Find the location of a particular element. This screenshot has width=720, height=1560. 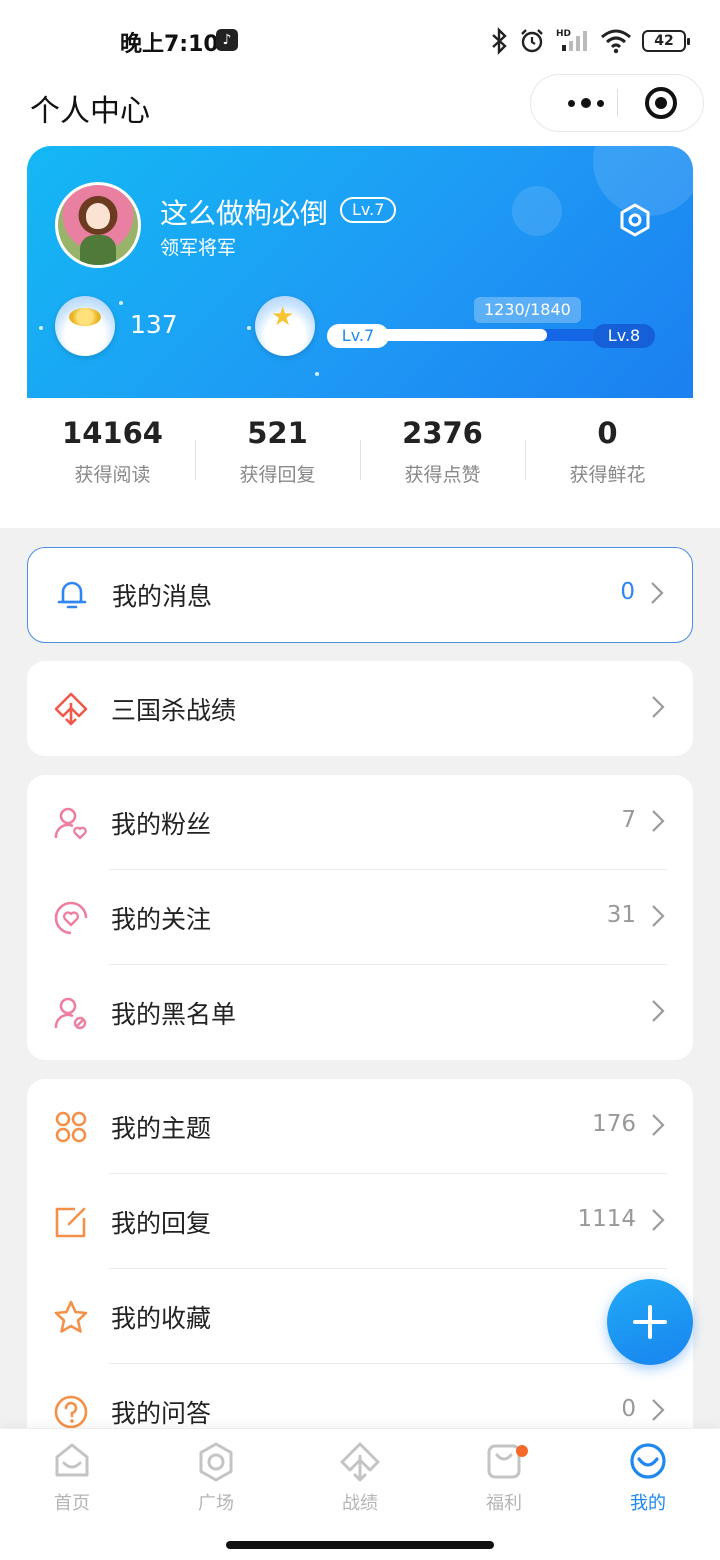

home-icon is located at coordinates (72, 1460).